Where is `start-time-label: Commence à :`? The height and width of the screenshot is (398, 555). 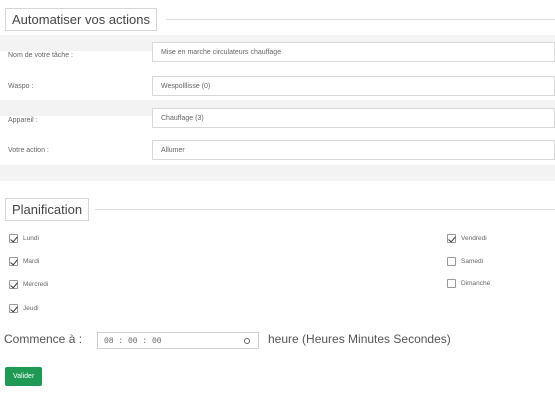 start-time-label: Commence à : is located at coordinates (43, 339).